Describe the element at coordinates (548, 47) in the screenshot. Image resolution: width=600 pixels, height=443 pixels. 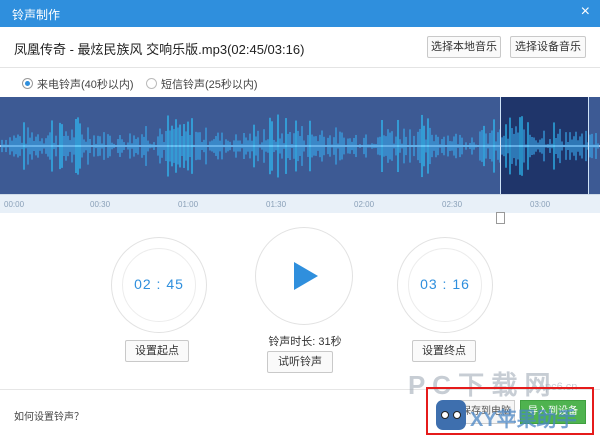
I see `select-device-music-button: 选择设备音乐` at that location.